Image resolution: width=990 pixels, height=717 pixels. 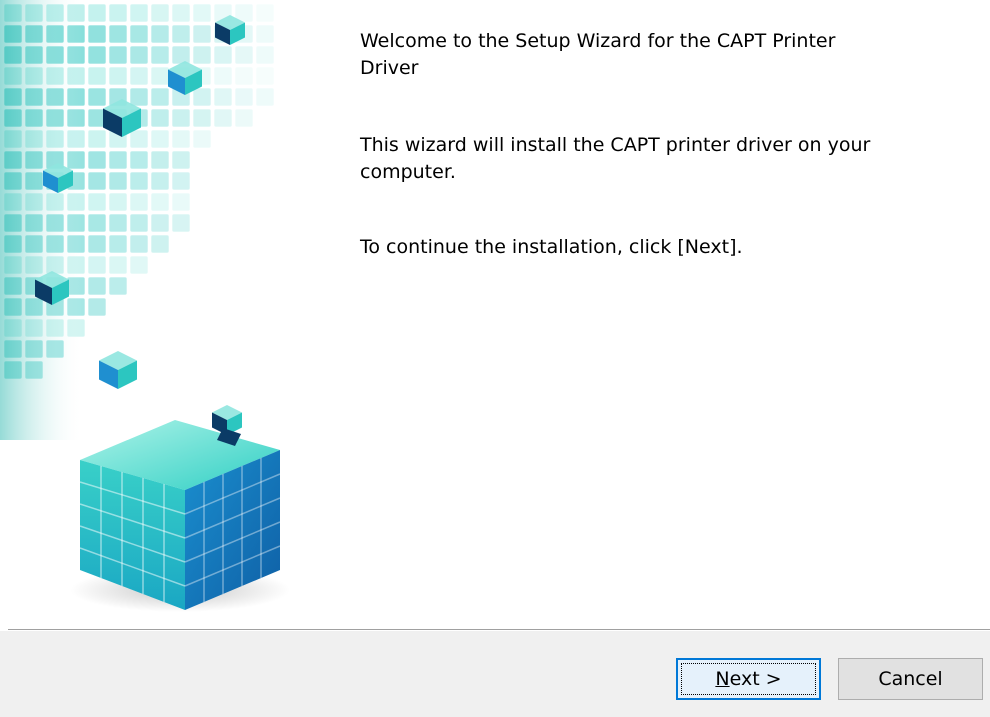 I want to click on next-button: Next >, so click(x=748, y=679).